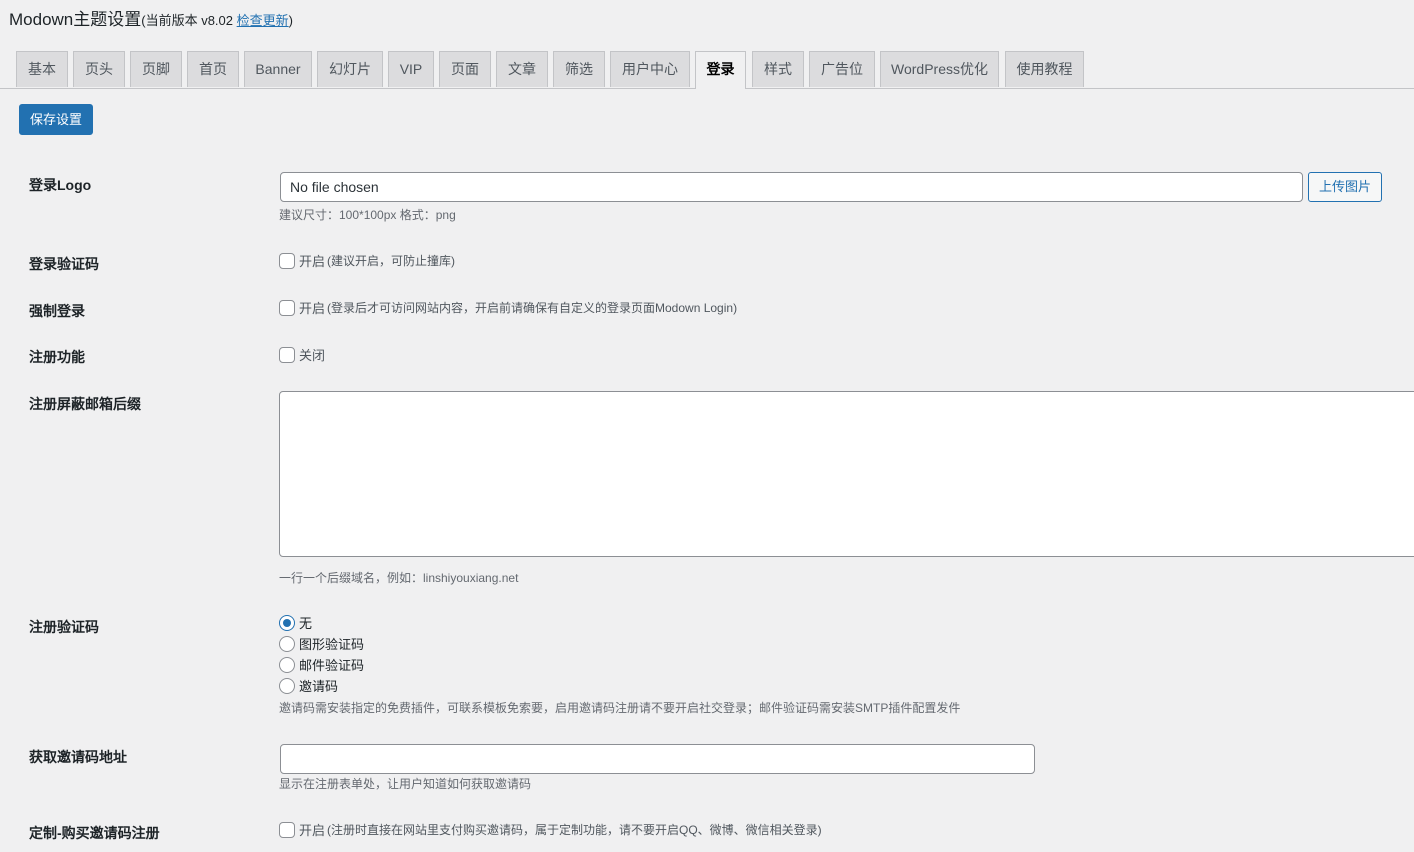 This screenshot has width=1414, height=852. What do you see at coordinates (332, 644) in the screenshot?
I see `radio-image-captcha-label: 图形验证码` at bounding box center [332, 644].